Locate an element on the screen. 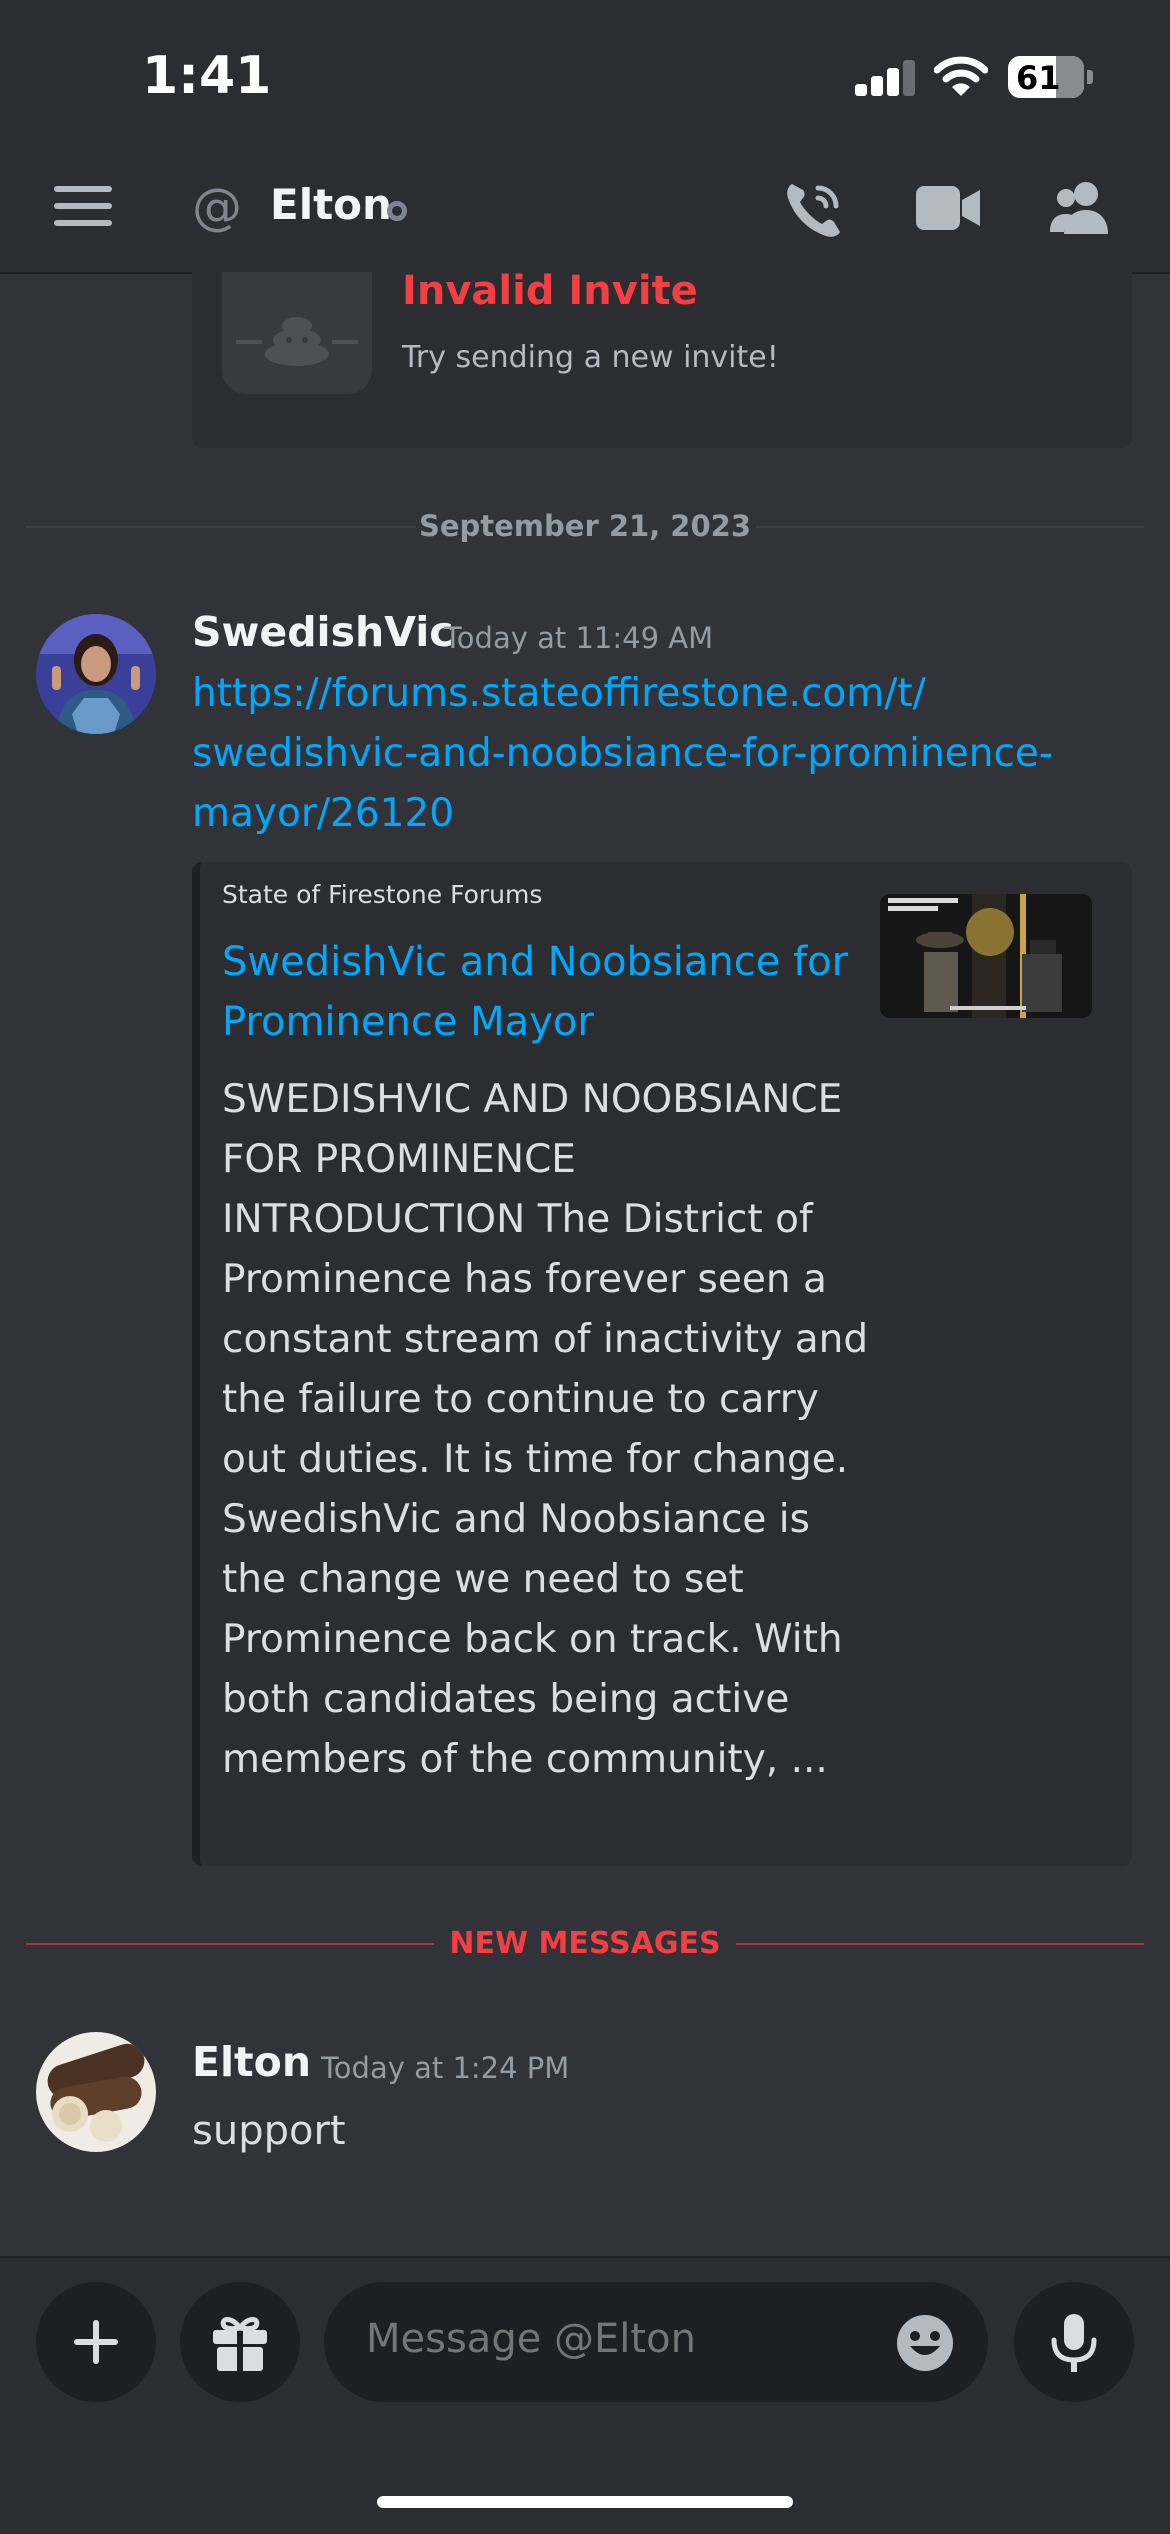  menu-icon is located at coordinates (83, 206).